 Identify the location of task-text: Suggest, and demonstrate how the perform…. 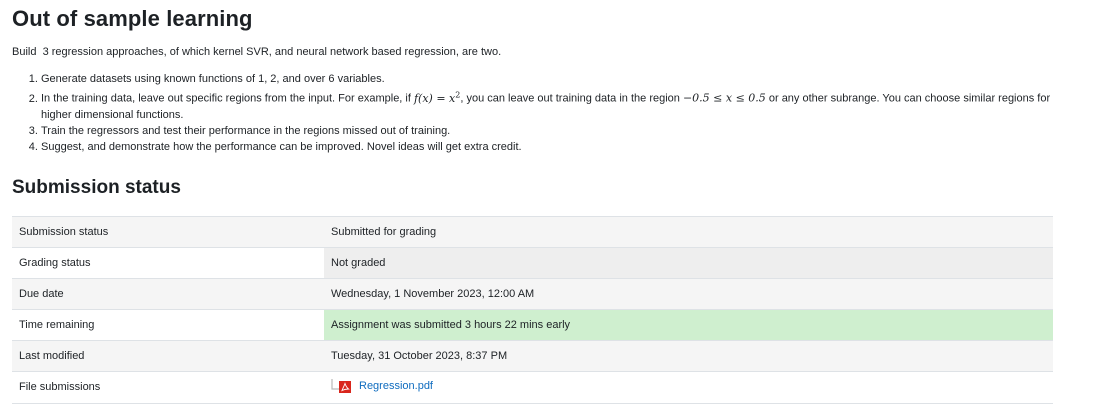
(281, 146).